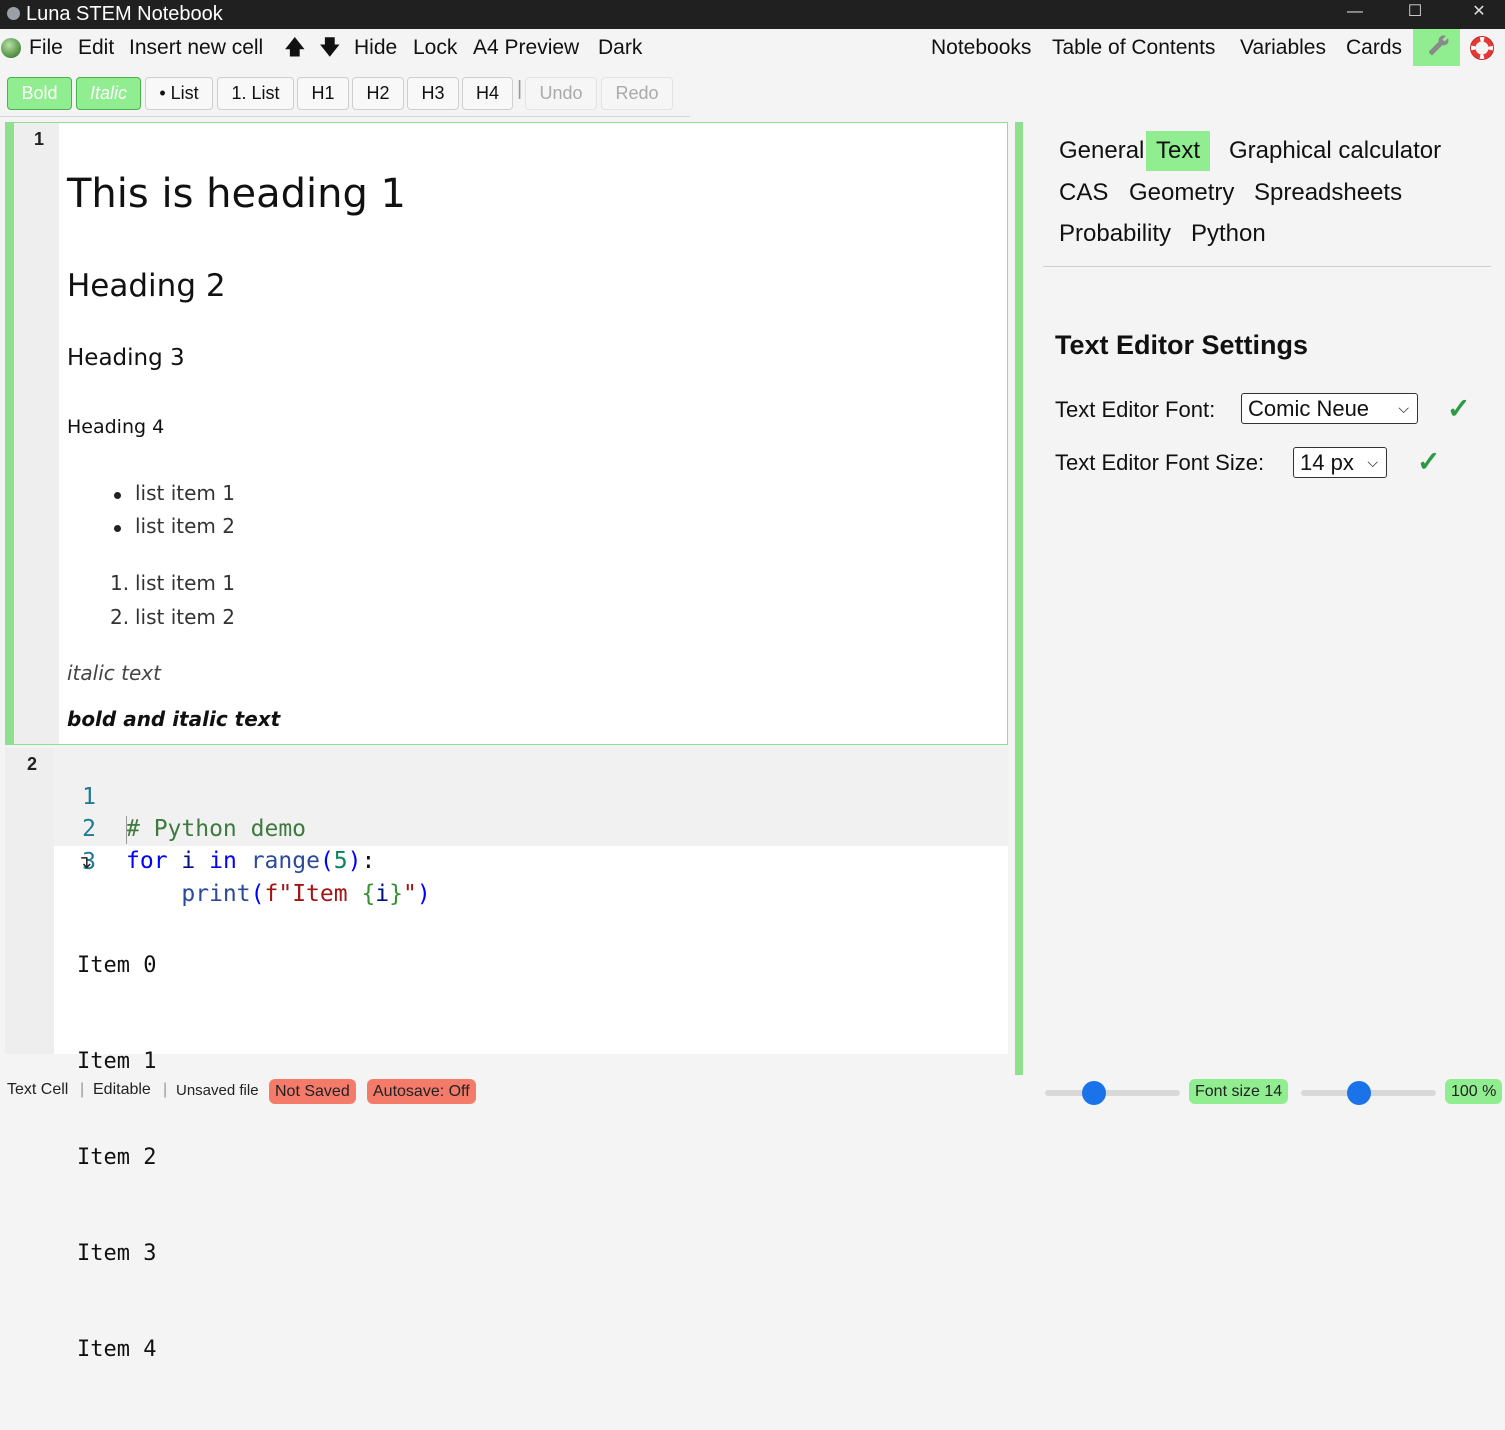  Describe the element at coordinates (13, 13) in the screenshot. I see `app-gear-icon` at that location.